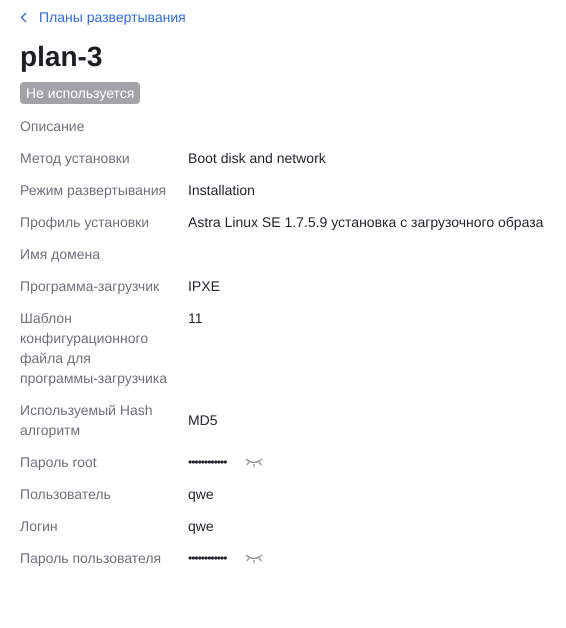 This screenshot has width=566, height=628. I want to click on field-label: Программа-загрузчик, so click(90, 286).